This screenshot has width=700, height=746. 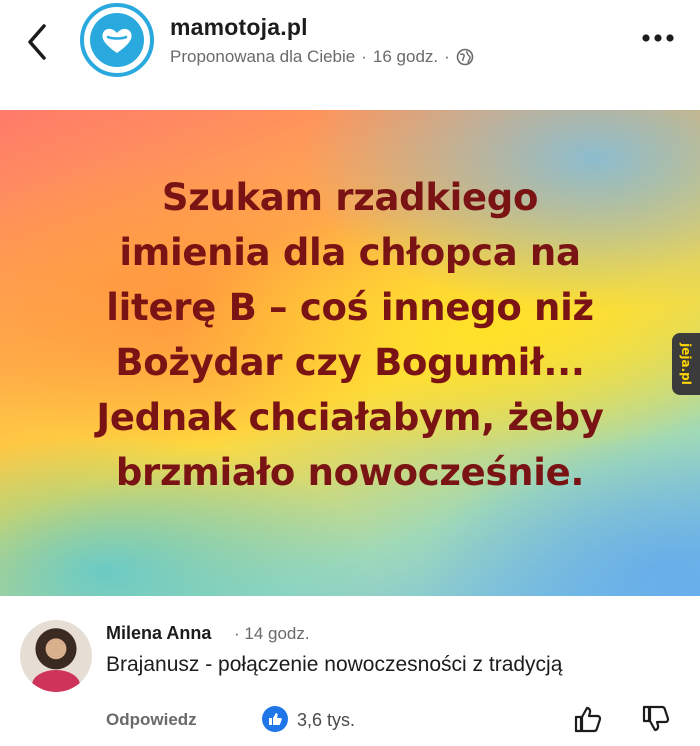 I want to click on thumb-down-icon, so click(x=656, y=719).